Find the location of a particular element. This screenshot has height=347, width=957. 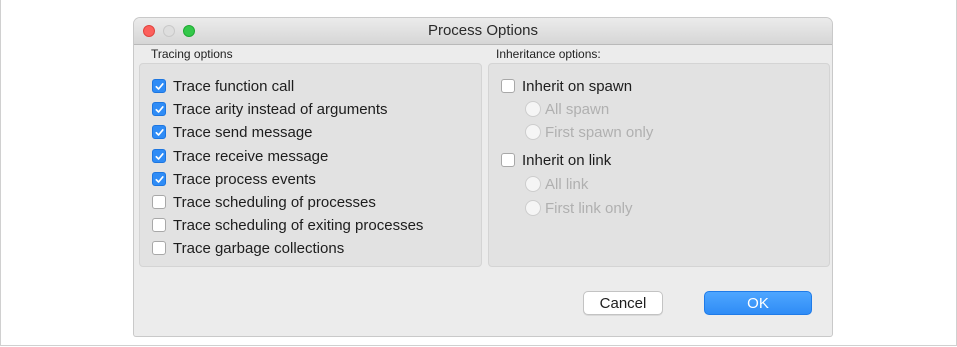

inherit-on-link-checkbox: Inherit on link is located at coordinates (556, 160).